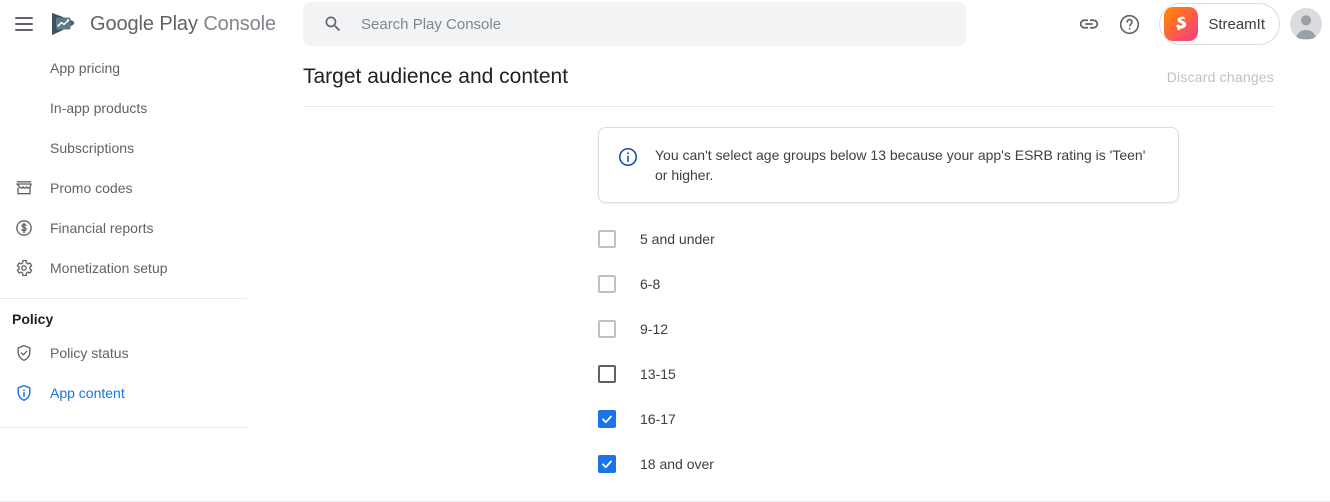  What do you see at coordinates (964, 328) in the screenshot?
I see `checkbox-row-9-12: 9-12` at bounding box center [964, 328].